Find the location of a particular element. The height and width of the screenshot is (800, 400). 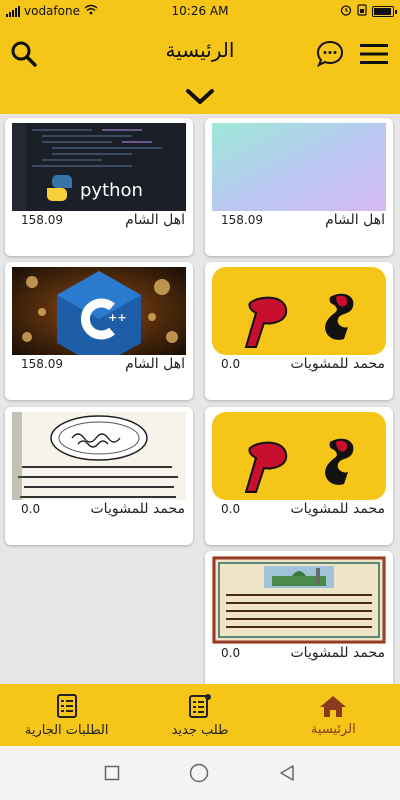

status-bar: vodafone 10:26 AM is located at coordinates (200, 11).